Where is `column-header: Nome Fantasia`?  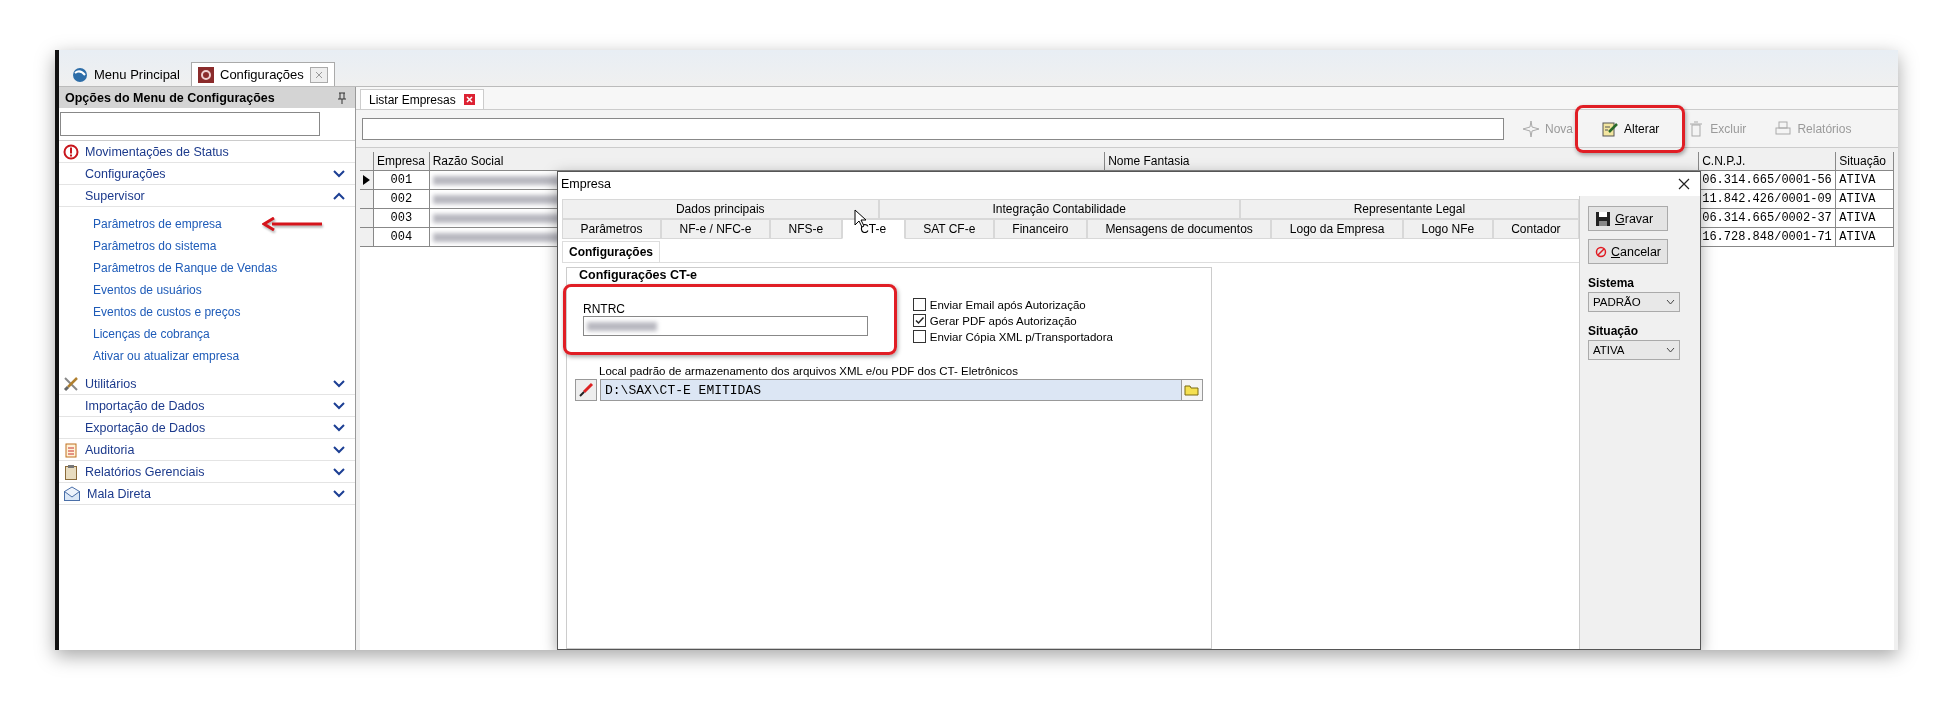
column-header: Nome Fantasia is located at coordinates (1402, 161).